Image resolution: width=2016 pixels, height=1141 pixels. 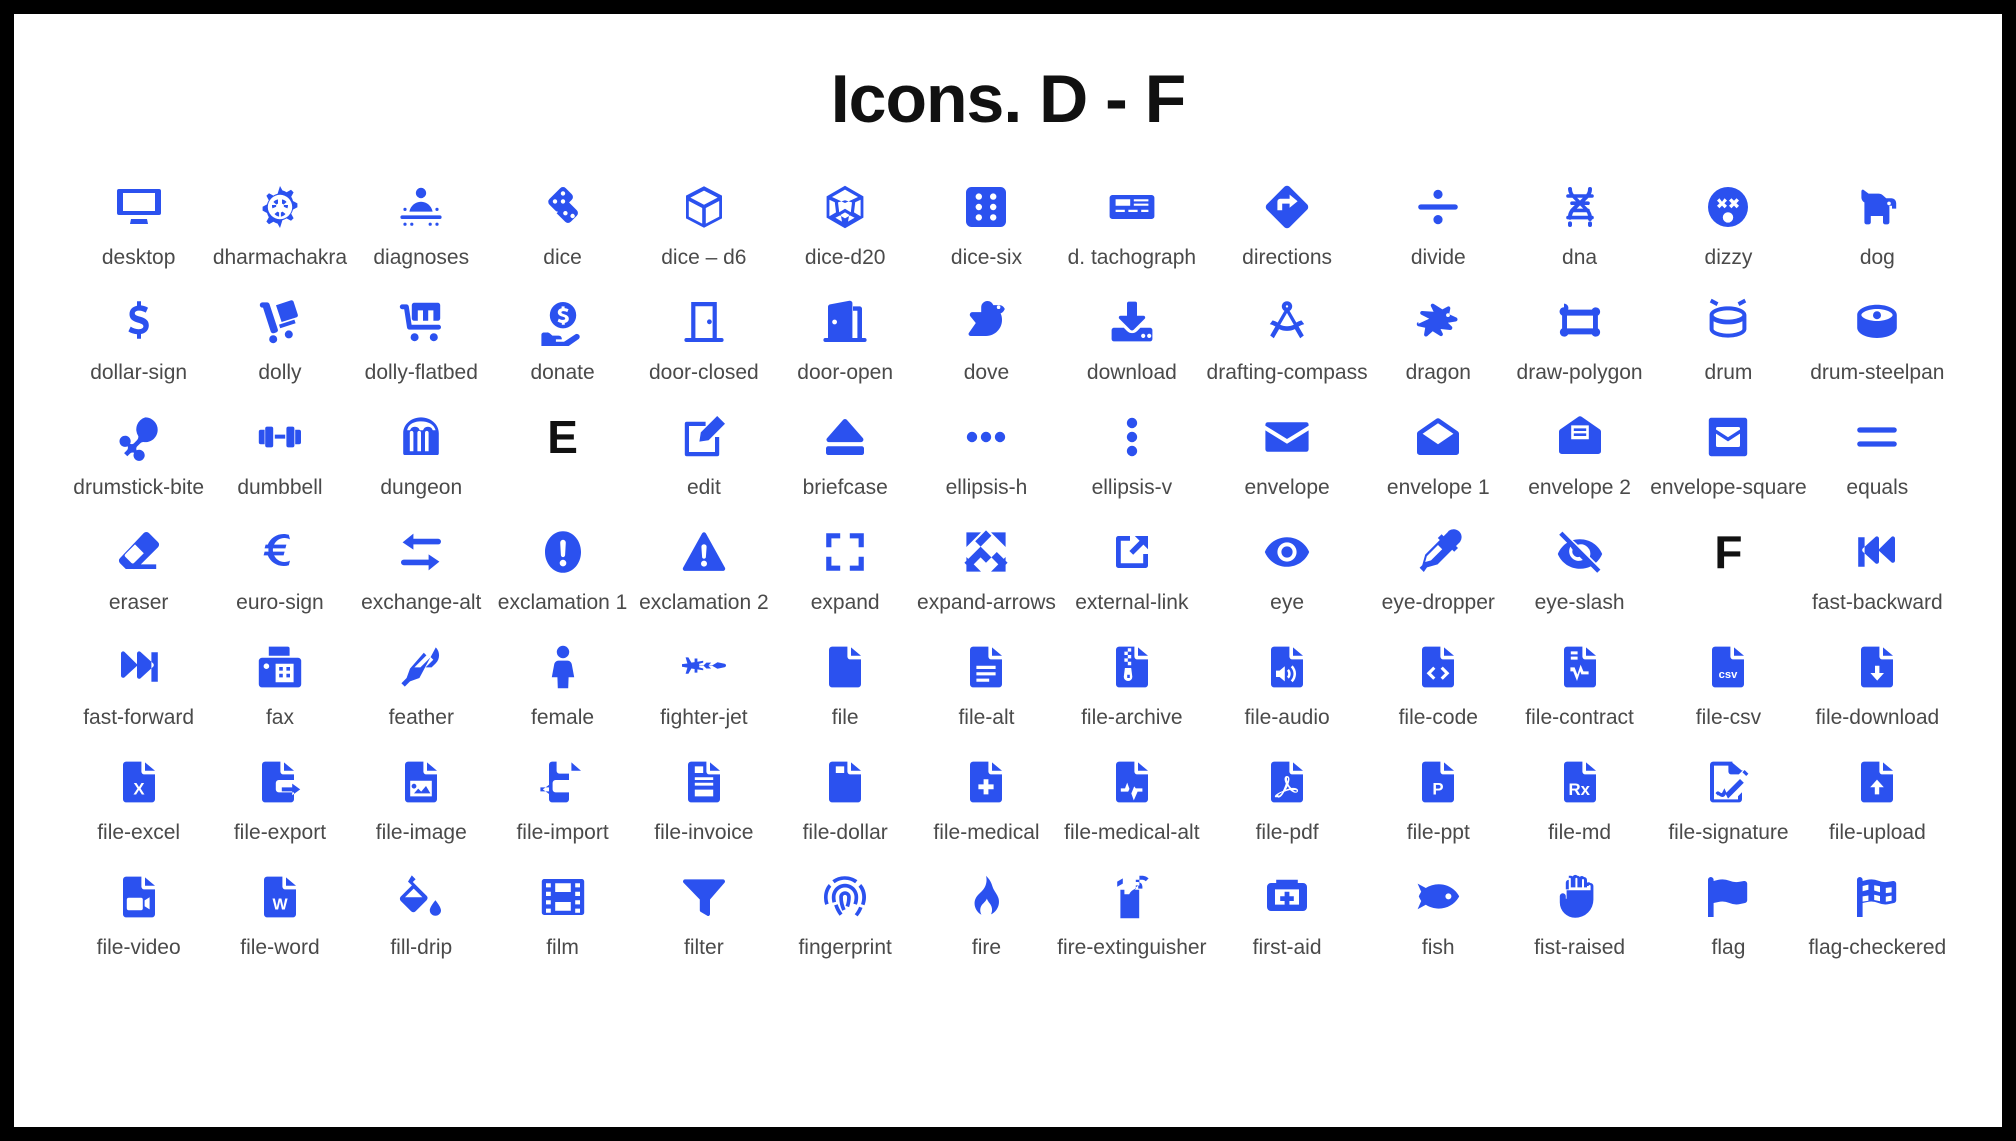 I want to click on icon-cell: external-link, so click(x=1131, y=575).